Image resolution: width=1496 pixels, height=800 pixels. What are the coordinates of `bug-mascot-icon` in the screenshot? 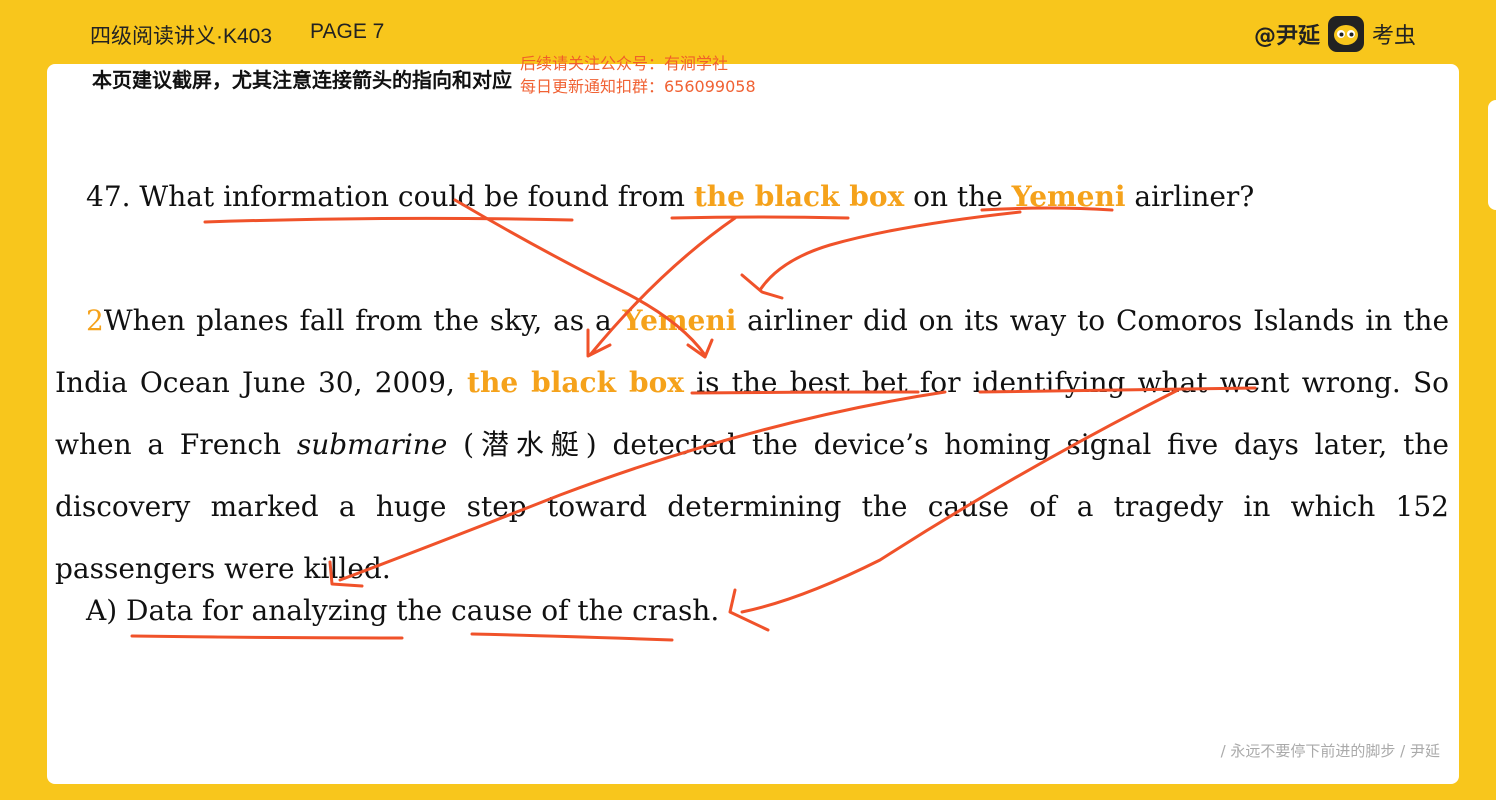 It's located at (1345, 34).